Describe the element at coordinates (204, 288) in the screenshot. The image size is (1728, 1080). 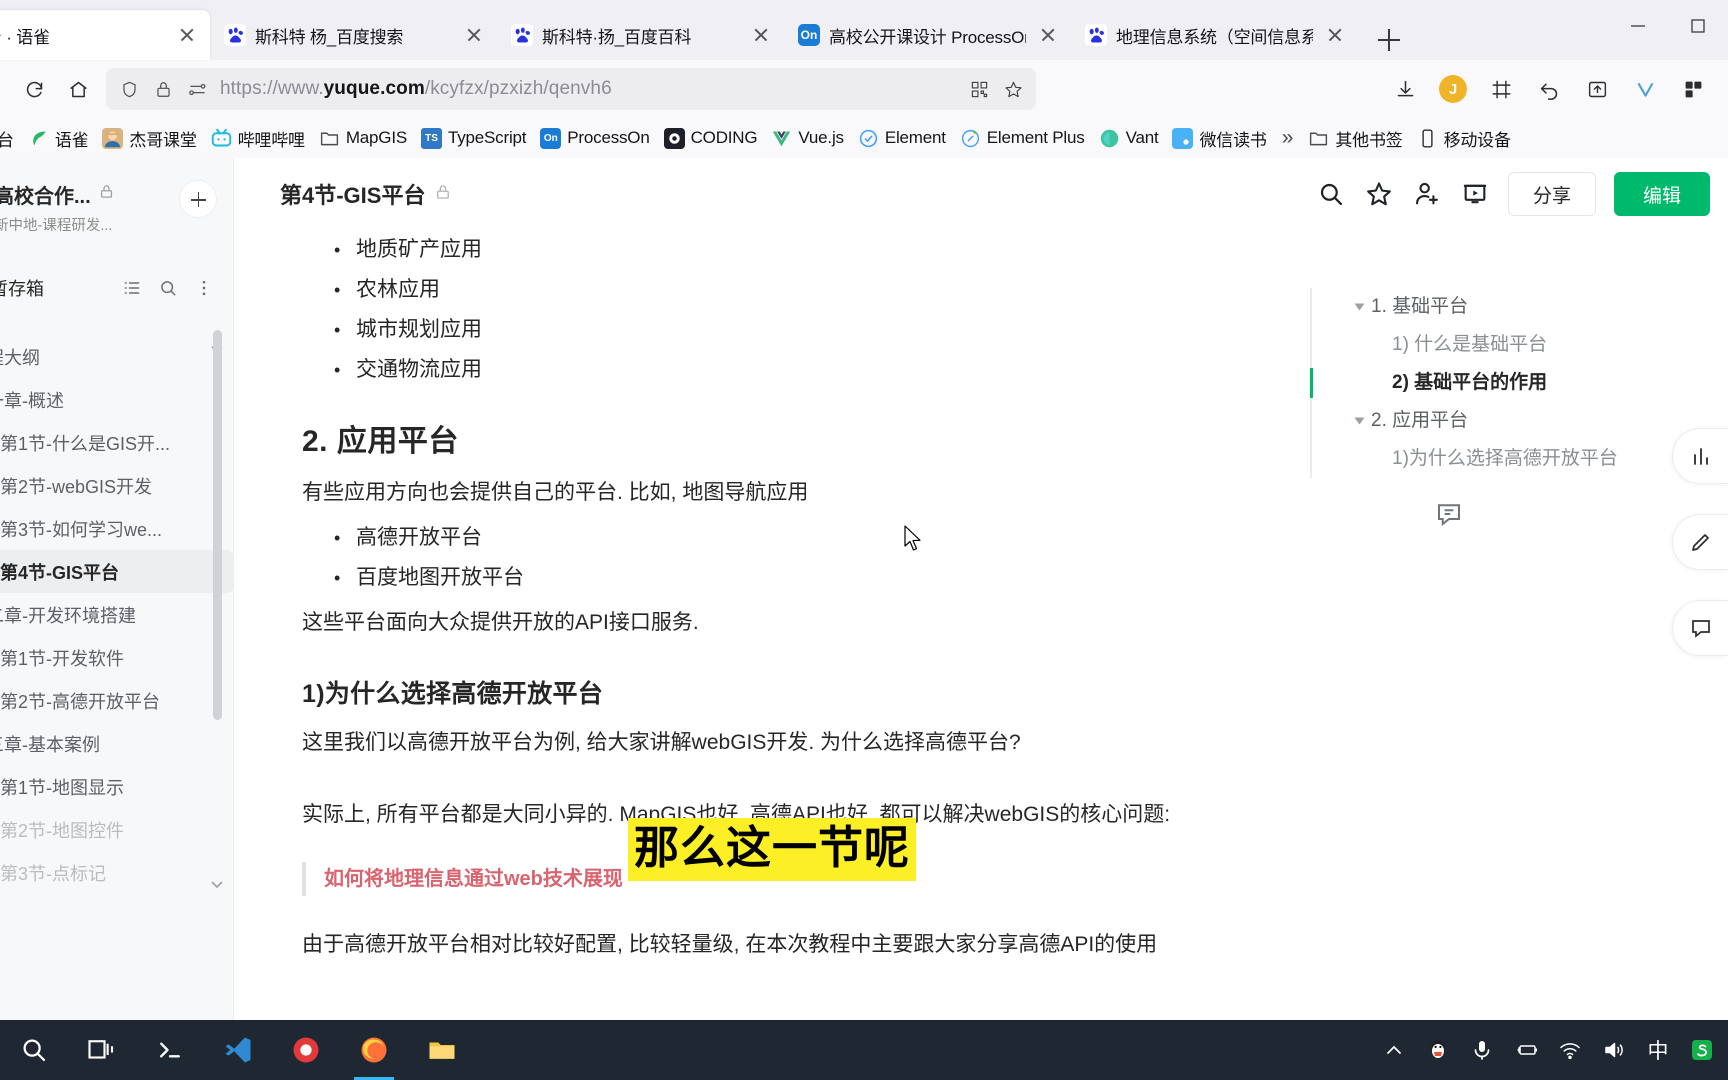
I see `more-icon` at that location.